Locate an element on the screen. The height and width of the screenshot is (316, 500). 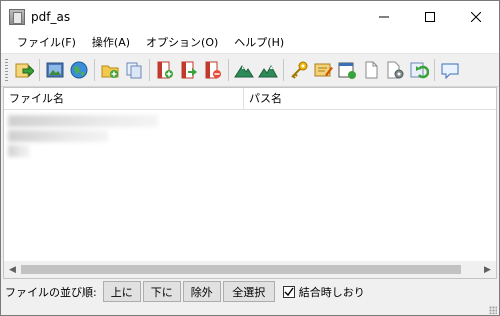
checkbox-label: 結合時しおり is located at coordinates (331, 292).